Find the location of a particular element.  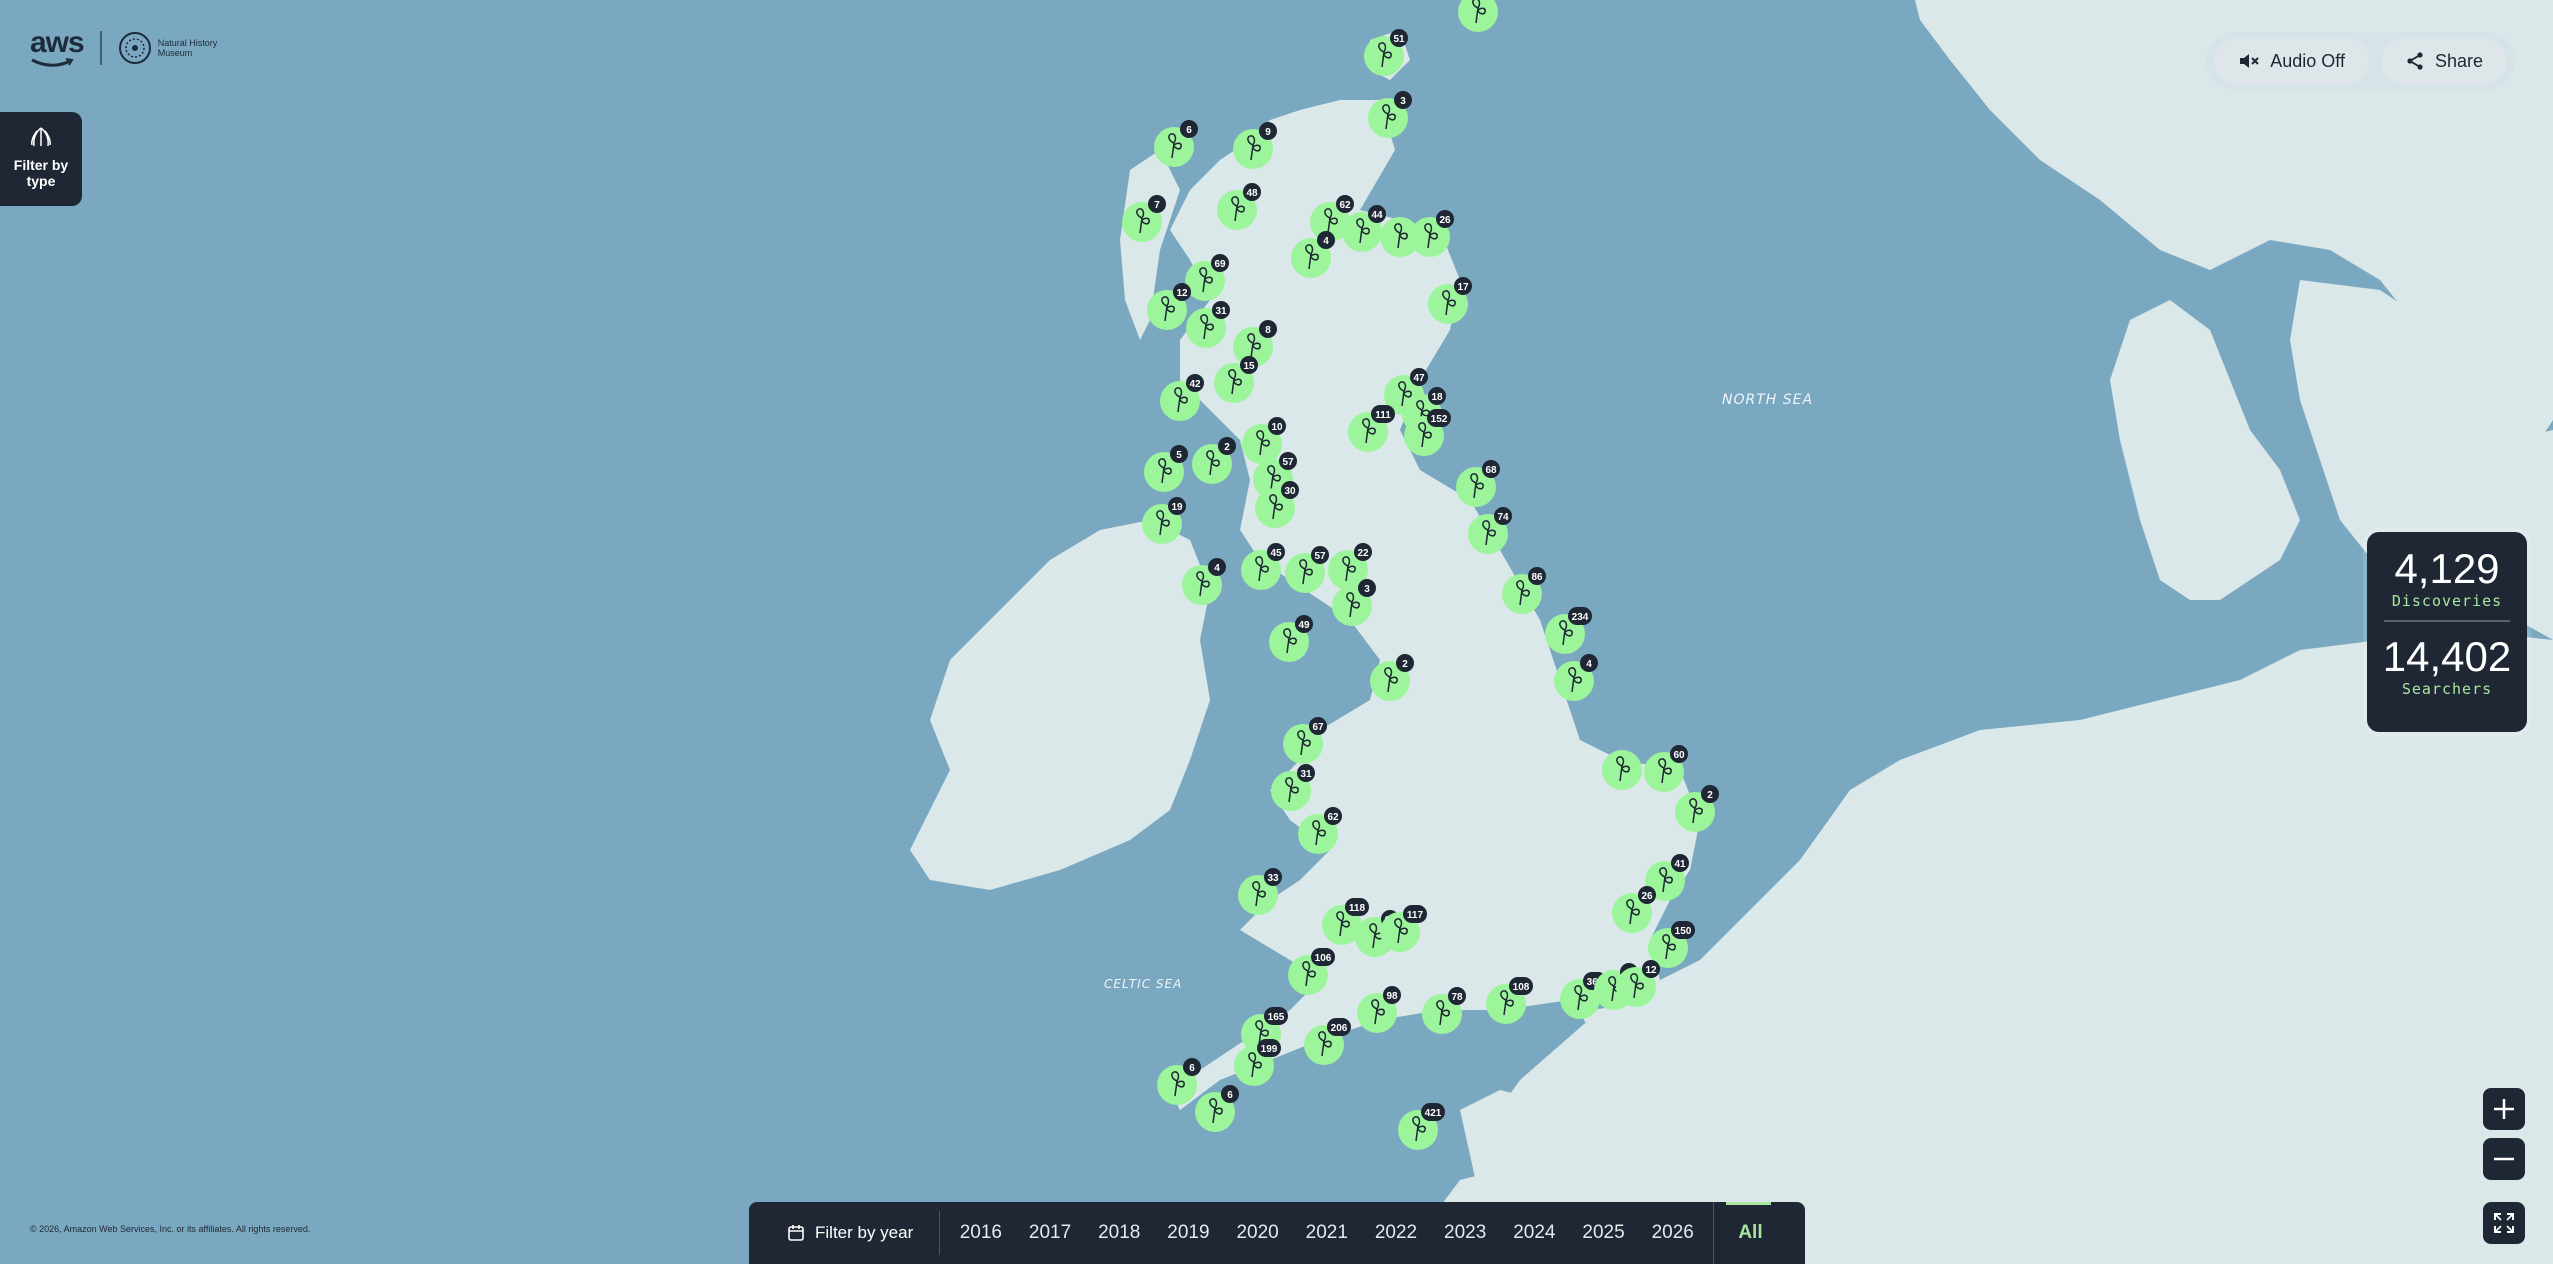

marker-count: 78 is located at coordinates (1457, 997).